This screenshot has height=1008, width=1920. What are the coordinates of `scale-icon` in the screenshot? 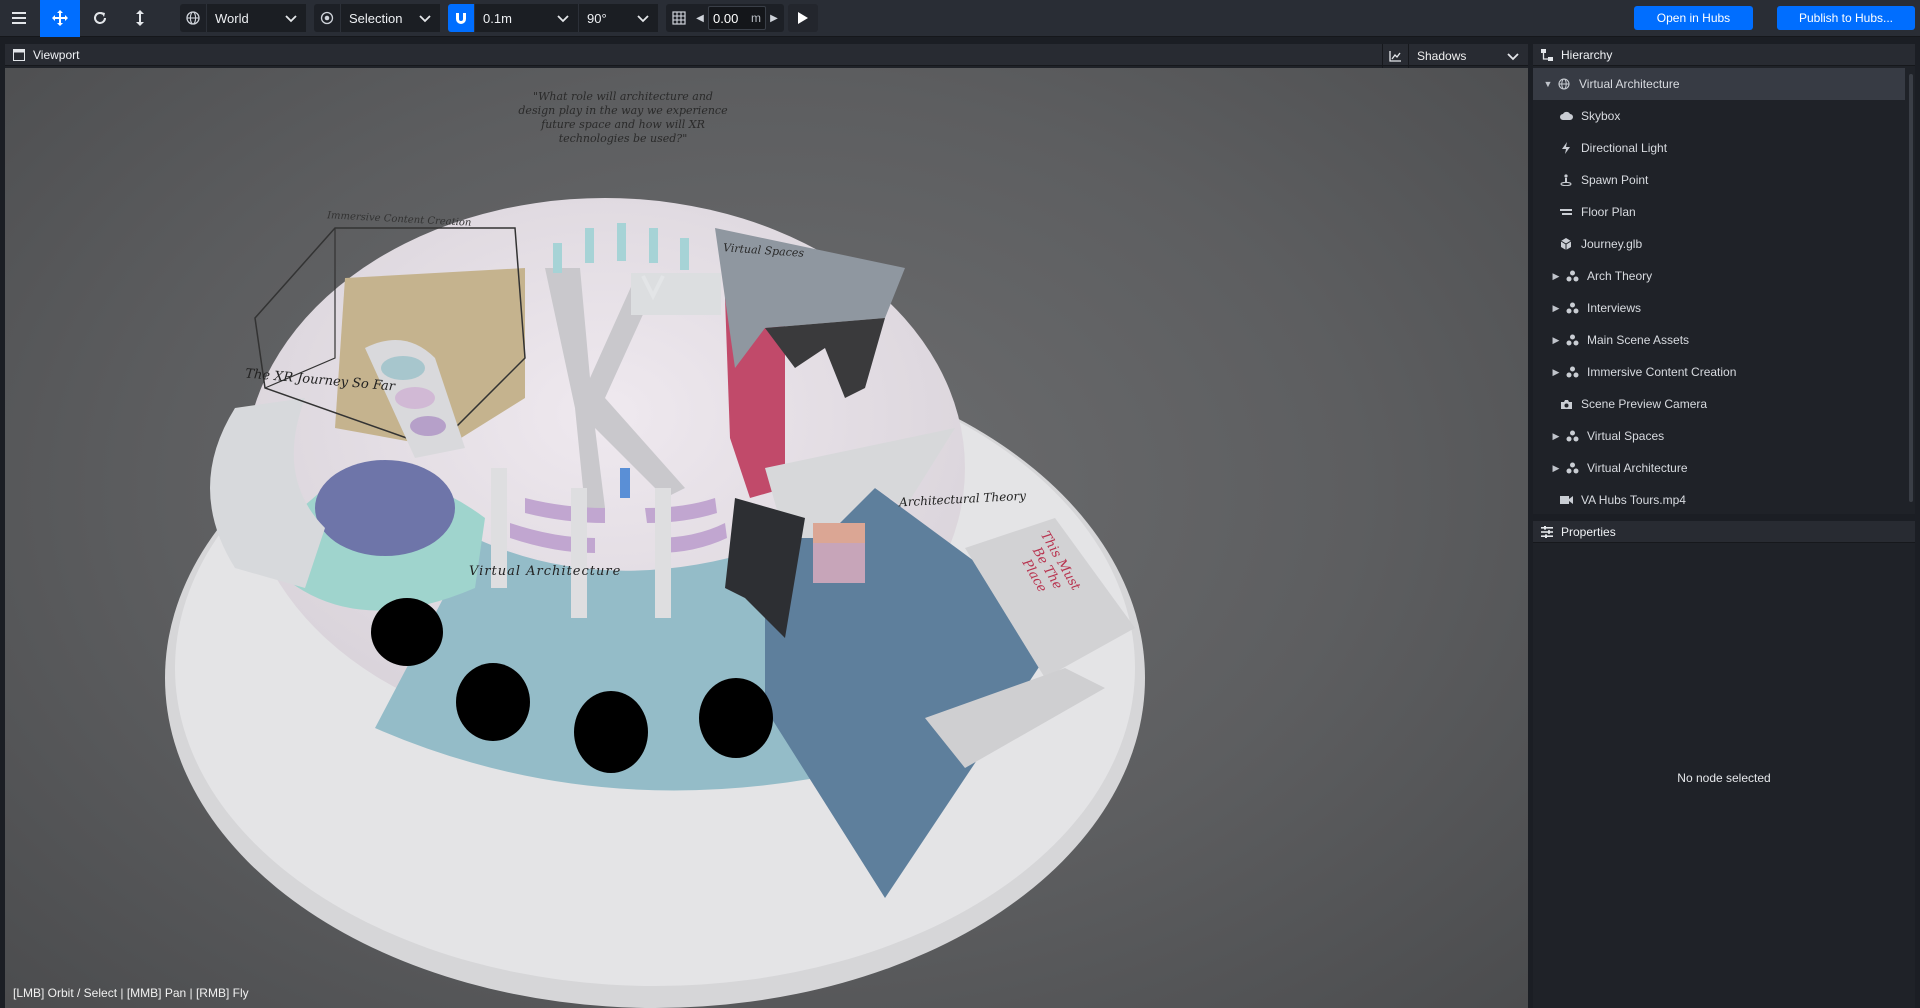 It's located at (140, 18).